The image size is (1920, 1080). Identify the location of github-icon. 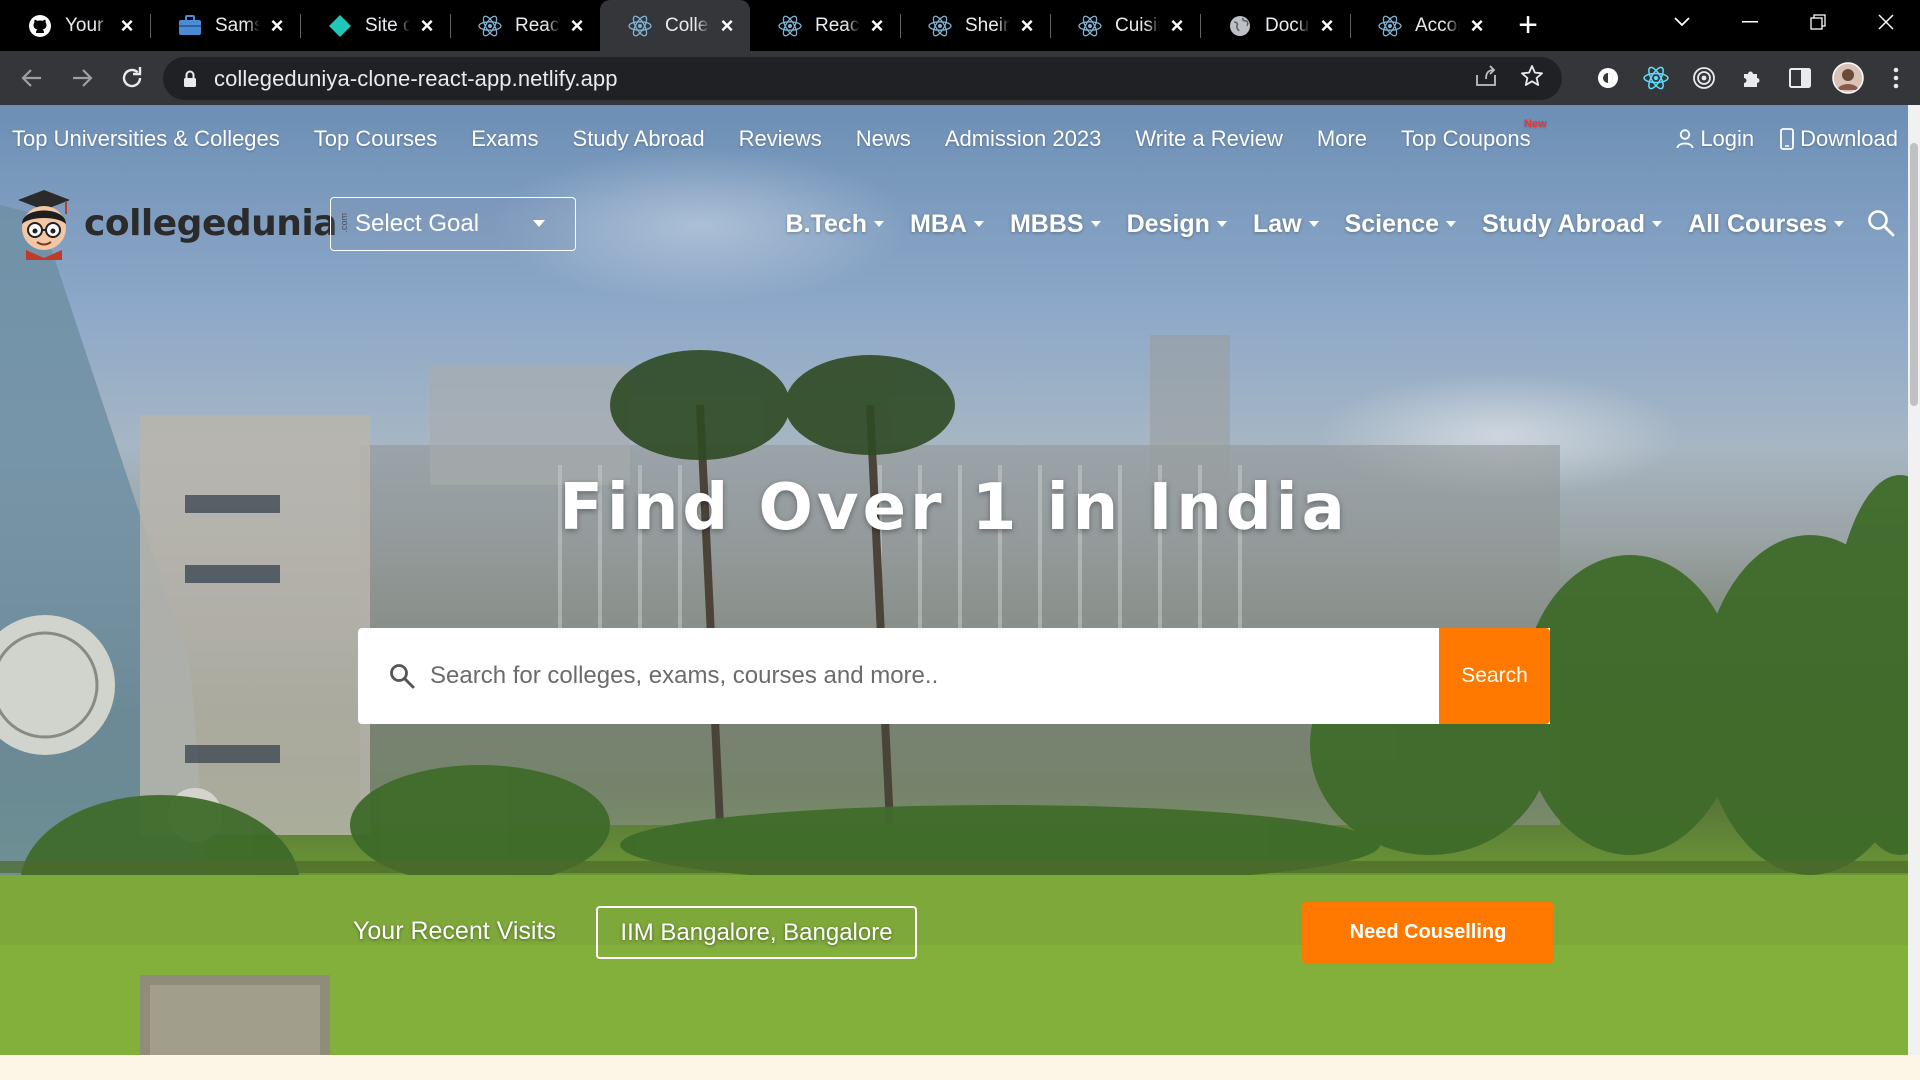
(40, 26).